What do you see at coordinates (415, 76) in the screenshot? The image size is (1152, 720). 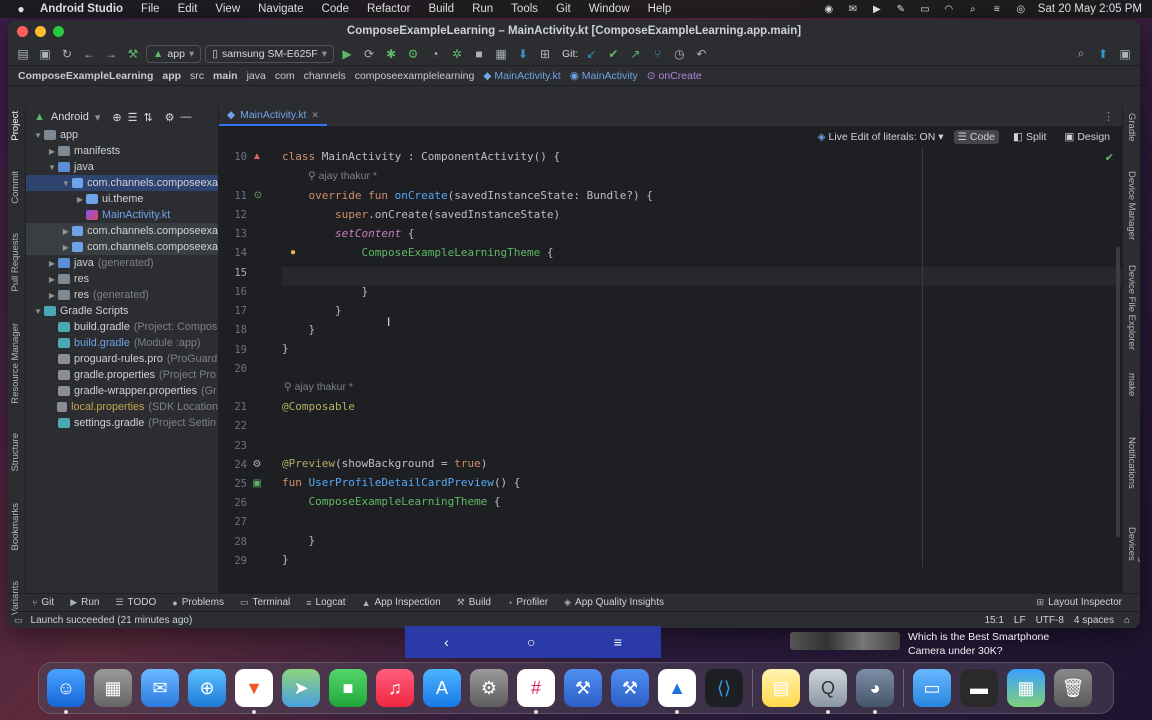 I see `breadcrumb-package: composeexamplelearning` at bounding box center [415, 76].